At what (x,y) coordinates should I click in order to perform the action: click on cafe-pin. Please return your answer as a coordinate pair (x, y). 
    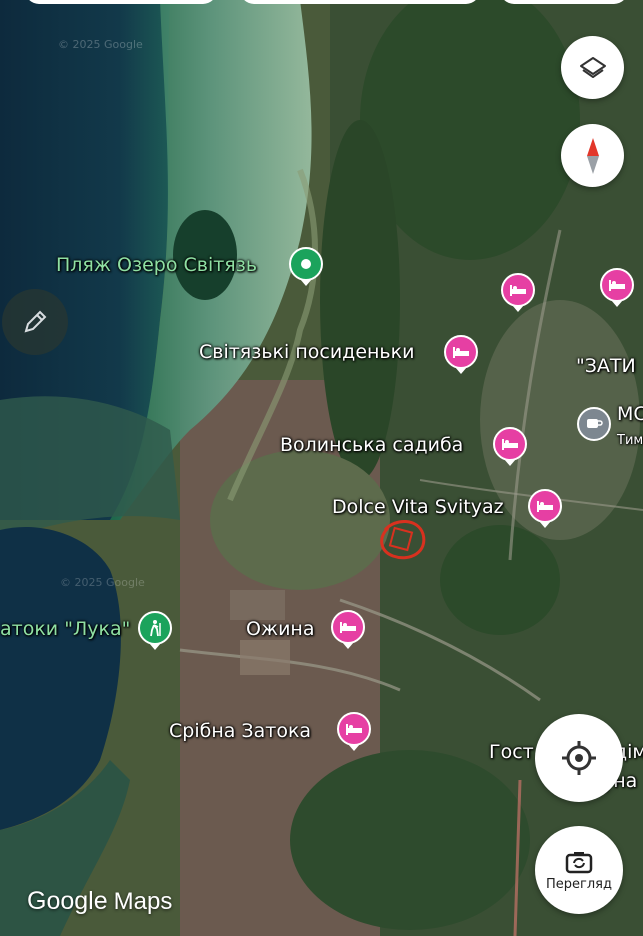
    Looking at the image, I should click on (594, 424).